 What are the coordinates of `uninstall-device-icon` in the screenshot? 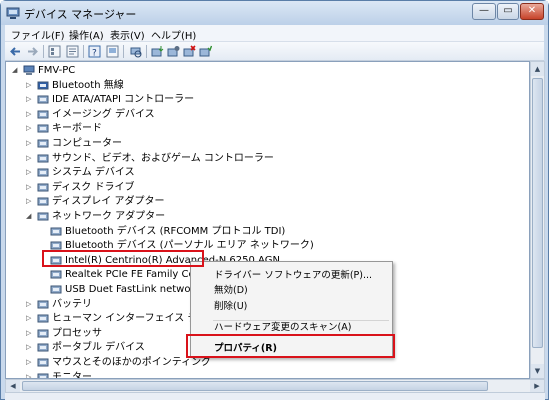 It's located at (189, 51).